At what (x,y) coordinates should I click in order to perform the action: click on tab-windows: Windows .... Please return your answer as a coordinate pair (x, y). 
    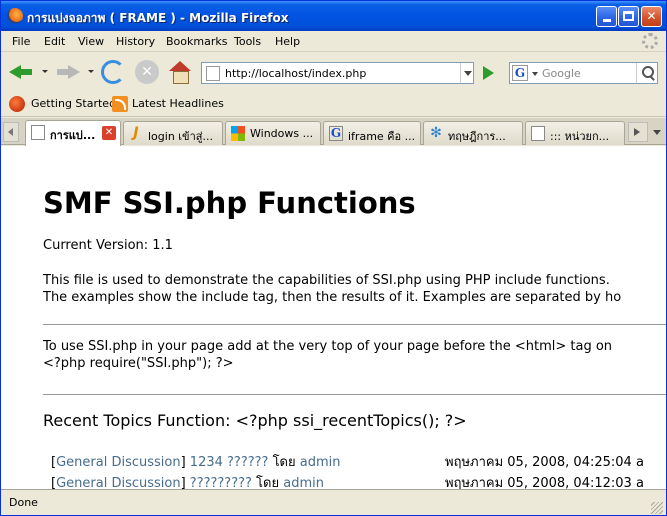
    Looking at the image, I should click on (273, 133).